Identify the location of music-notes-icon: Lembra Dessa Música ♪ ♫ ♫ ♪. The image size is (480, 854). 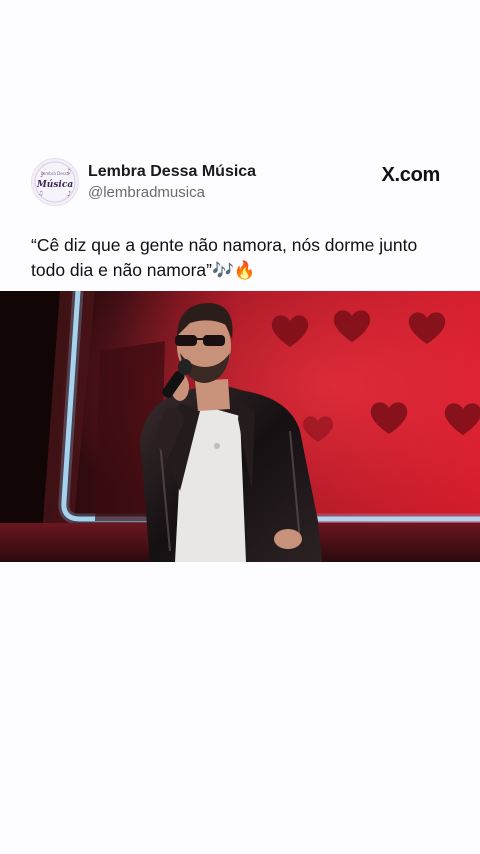
(55, 182).